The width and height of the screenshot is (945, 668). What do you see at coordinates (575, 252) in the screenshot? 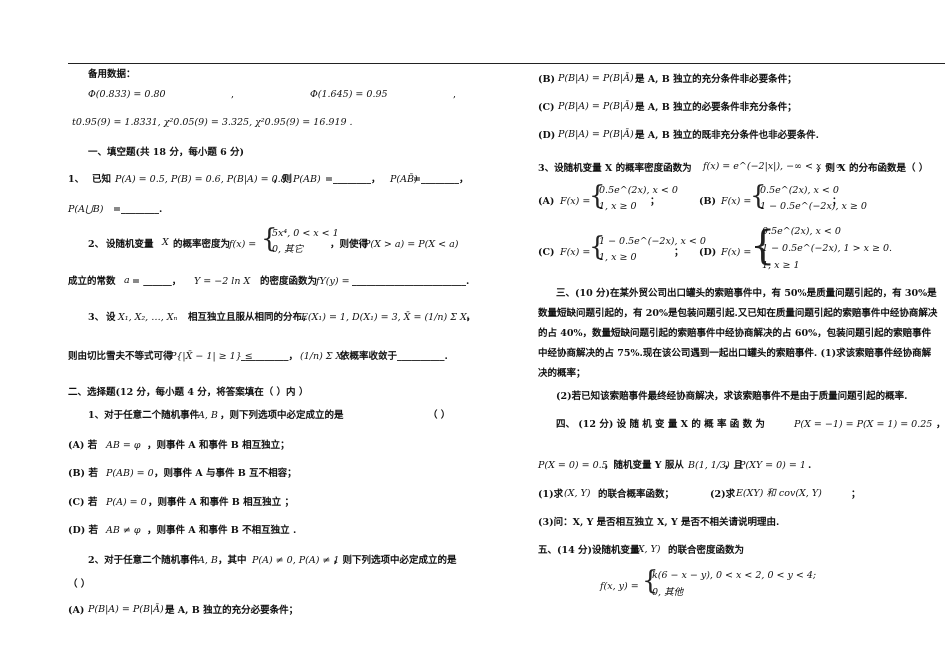
I see `c3-option-c-f: F(x) =` at bounding box center [575, 252].